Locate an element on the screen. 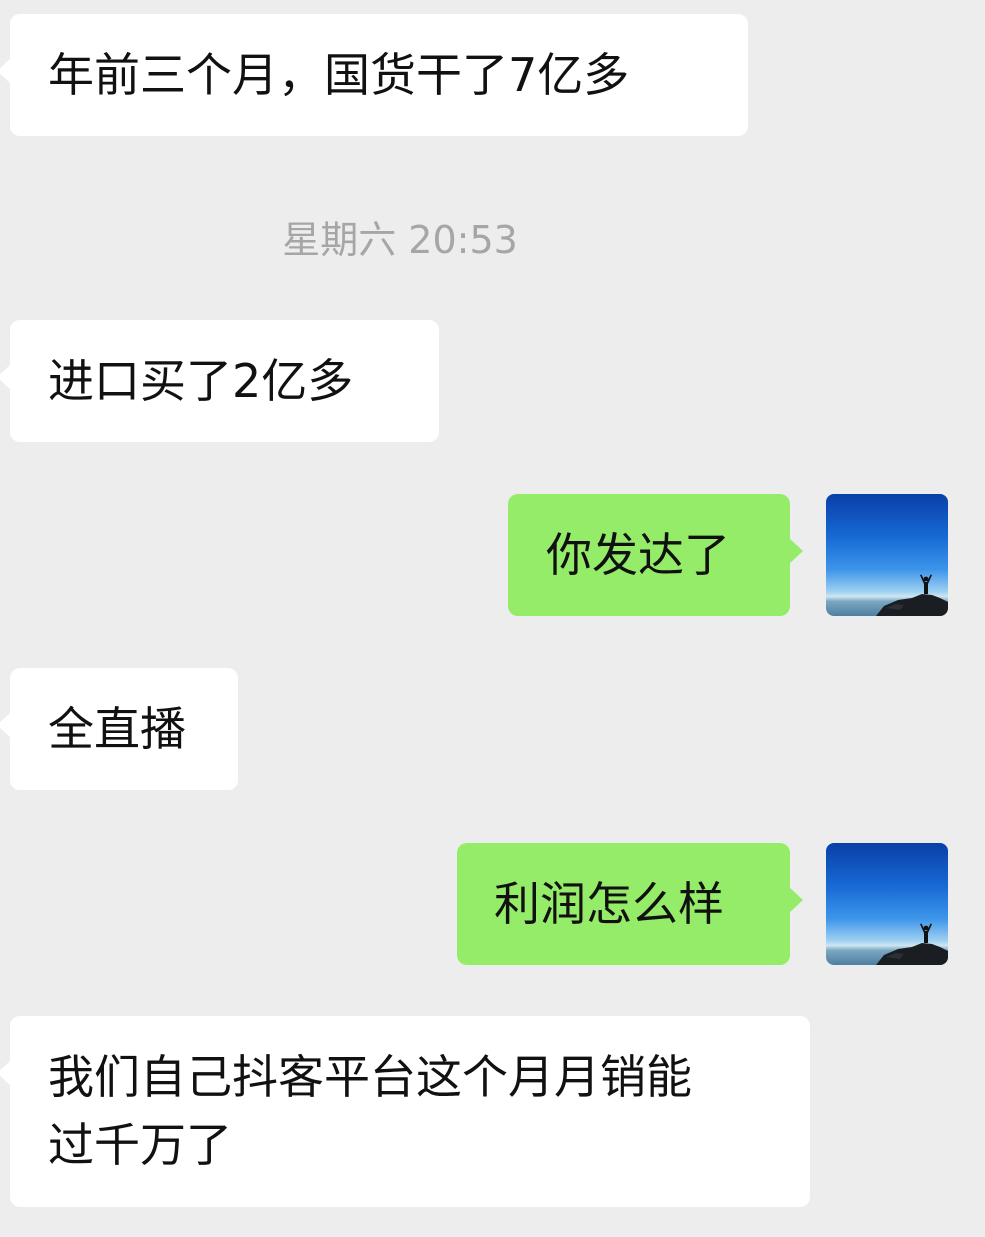 This screenshot has width=985, height=1237. message-text-line: 过千万了 is located at coordinates (140, 1145).